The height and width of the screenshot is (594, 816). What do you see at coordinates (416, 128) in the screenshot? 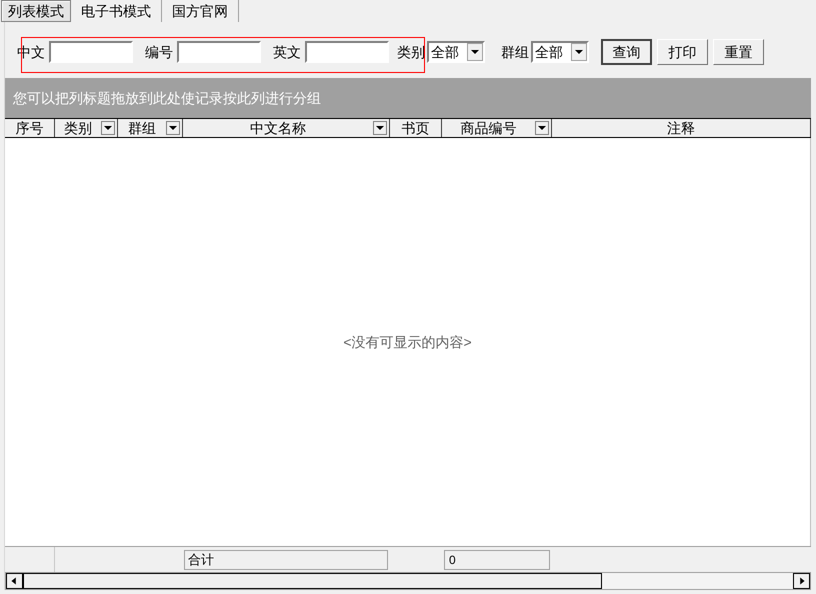
I see `column-header: 书页` at bounding box center [416, 128].